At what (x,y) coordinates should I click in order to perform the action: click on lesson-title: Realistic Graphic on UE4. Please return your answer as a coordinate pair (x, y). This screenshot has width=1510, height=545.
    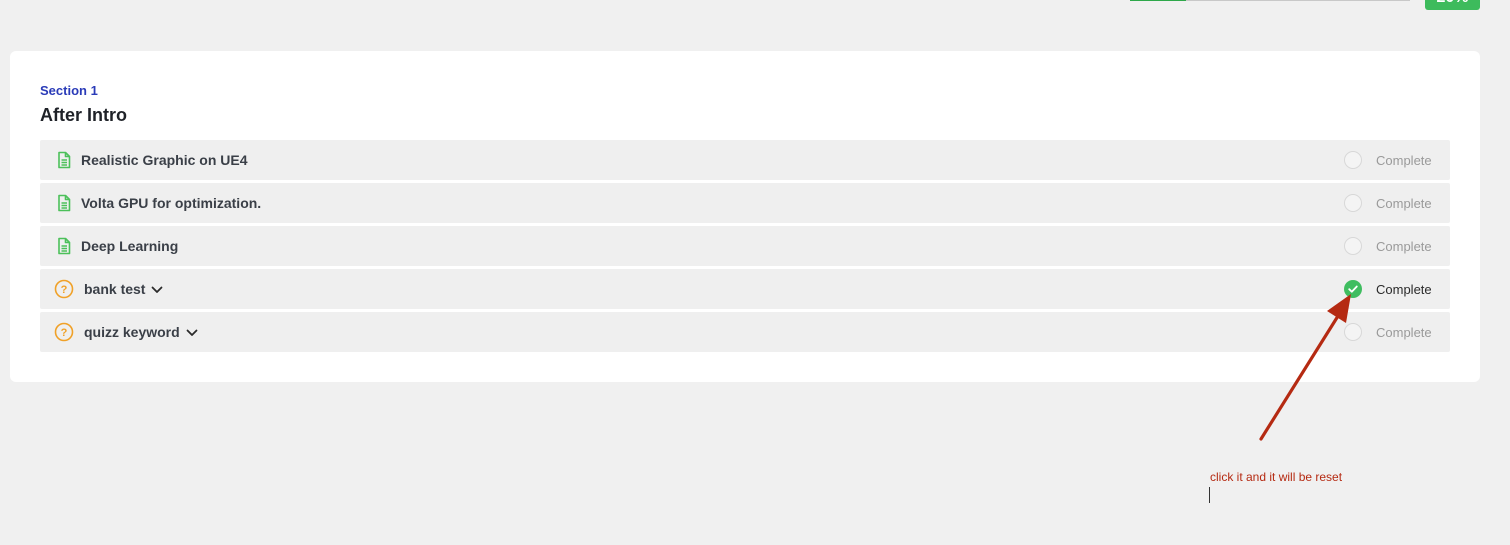
    Looking at the image, I should click on (164, 160).